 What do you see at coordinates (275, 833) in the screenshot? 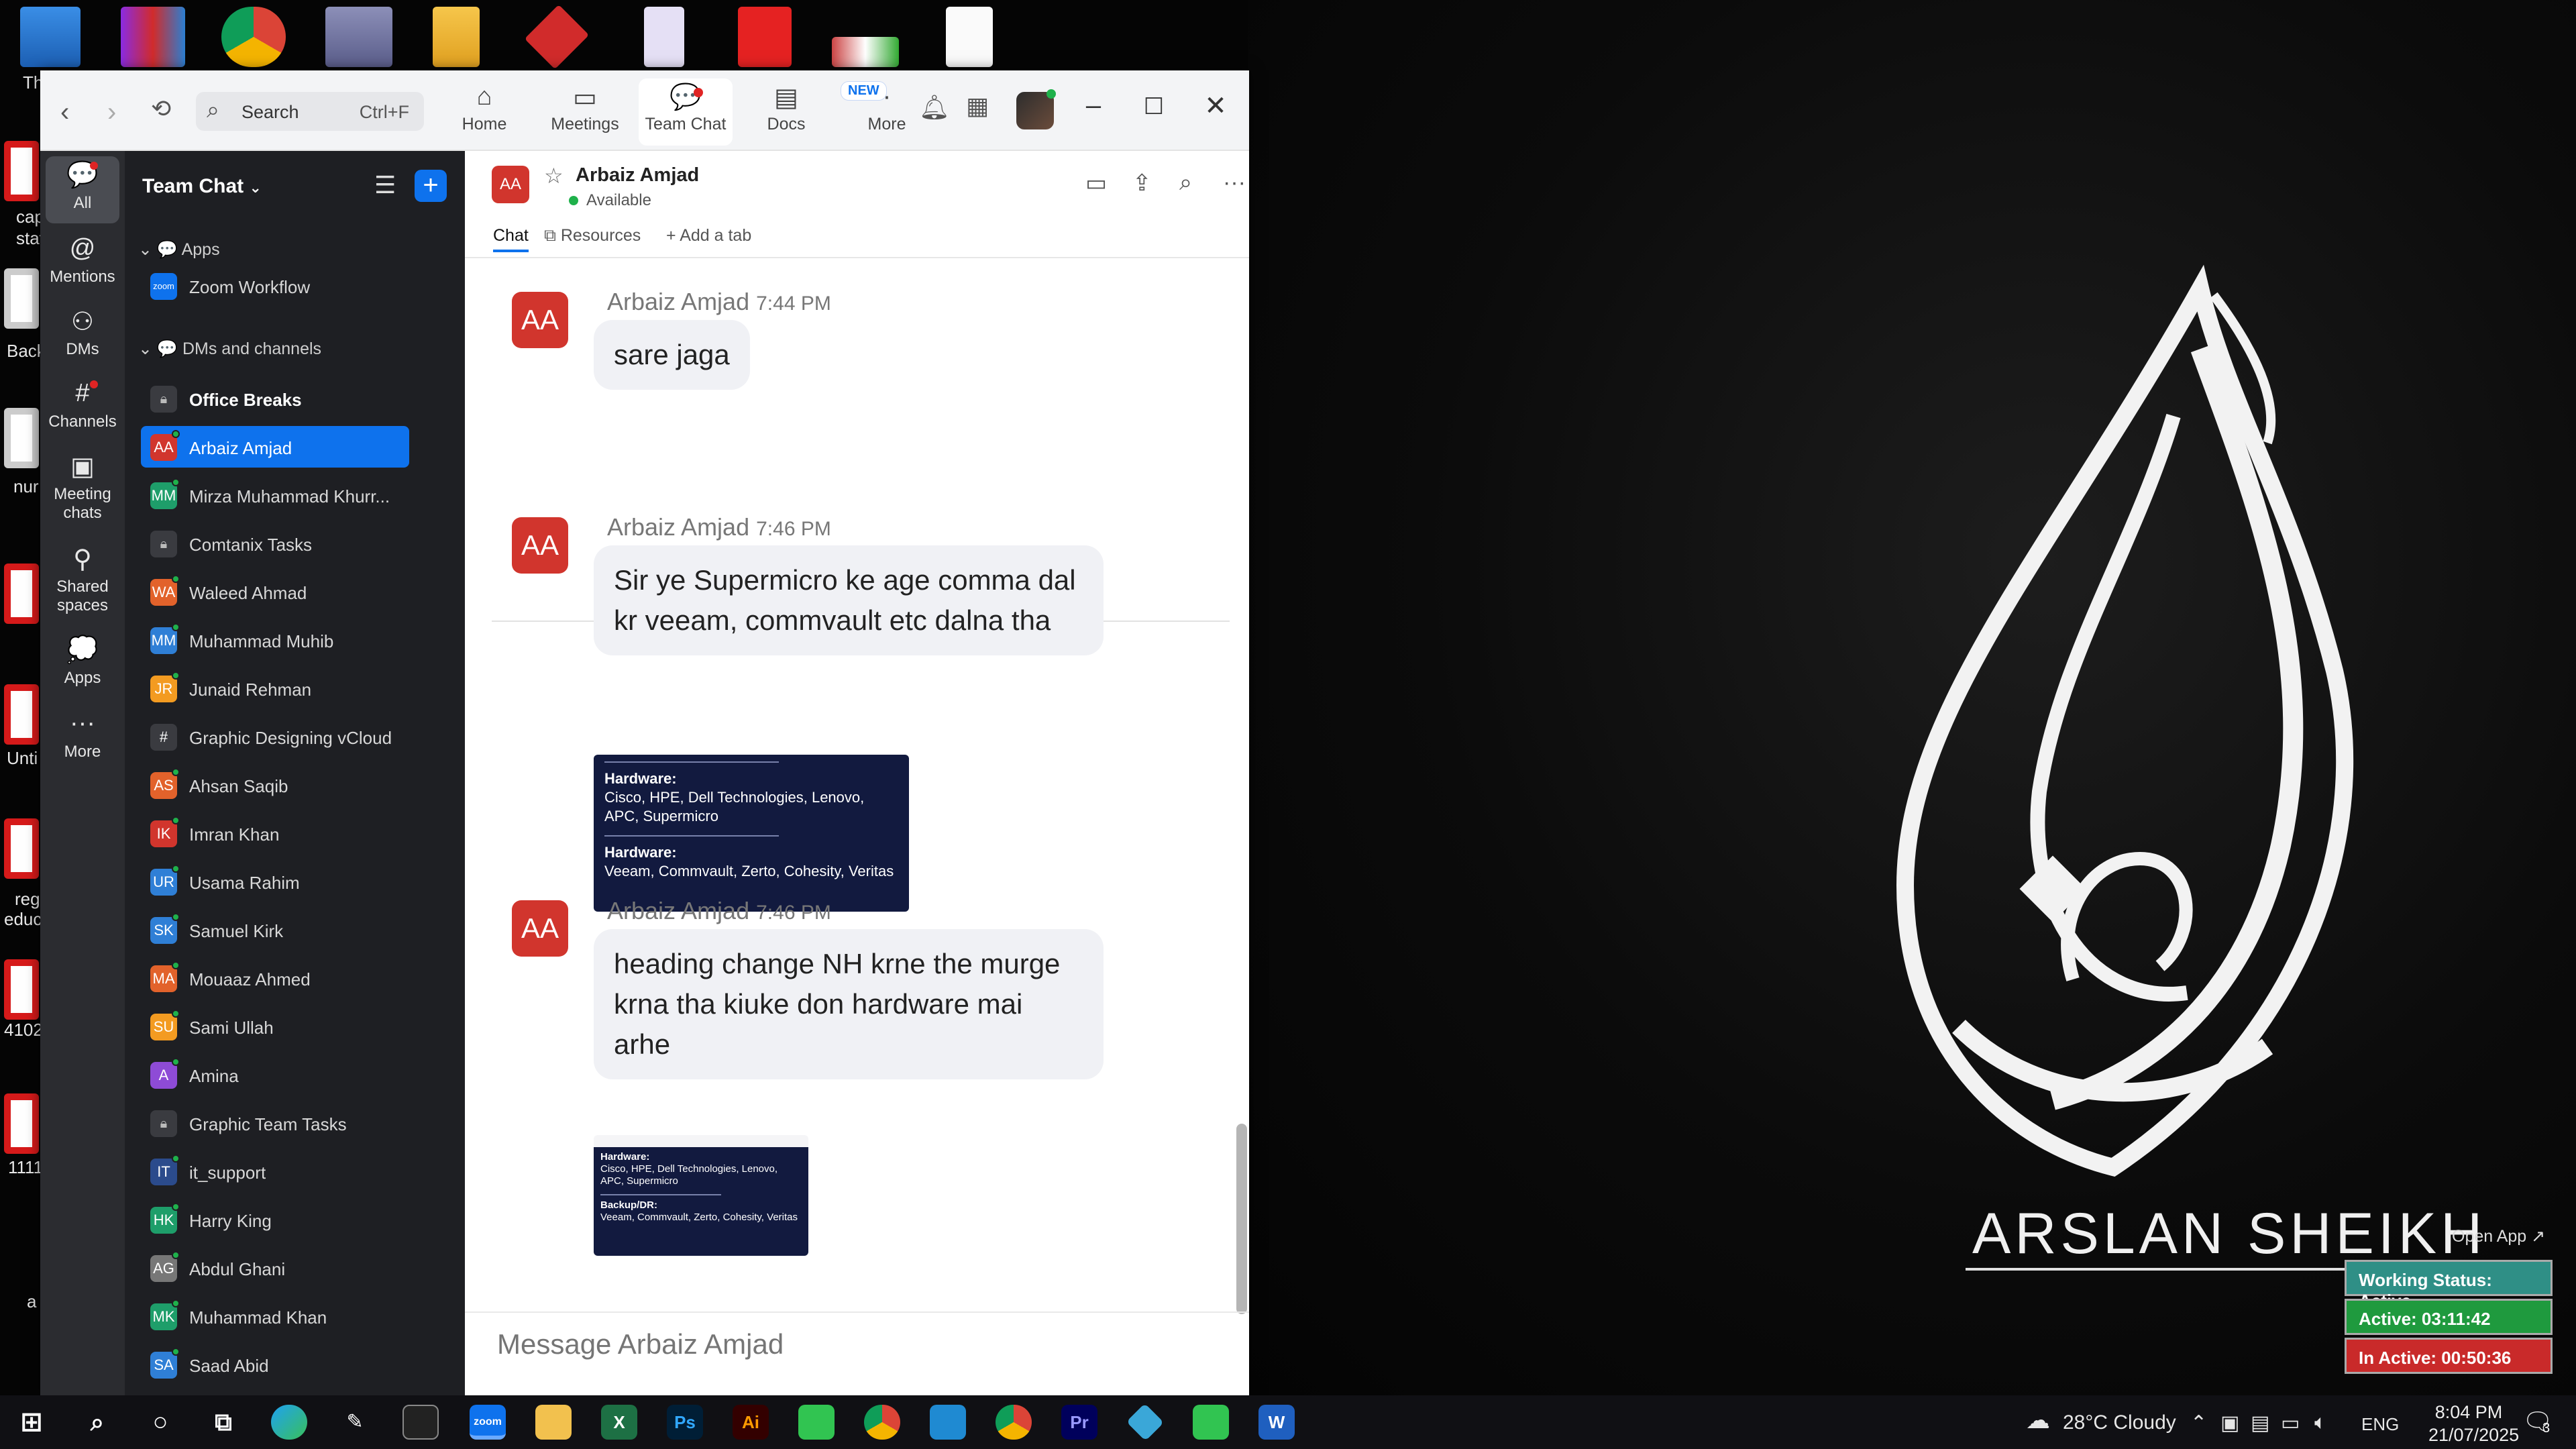
I see `sidebar-item: IK Imran Khan` at bounding box center [275, 833].